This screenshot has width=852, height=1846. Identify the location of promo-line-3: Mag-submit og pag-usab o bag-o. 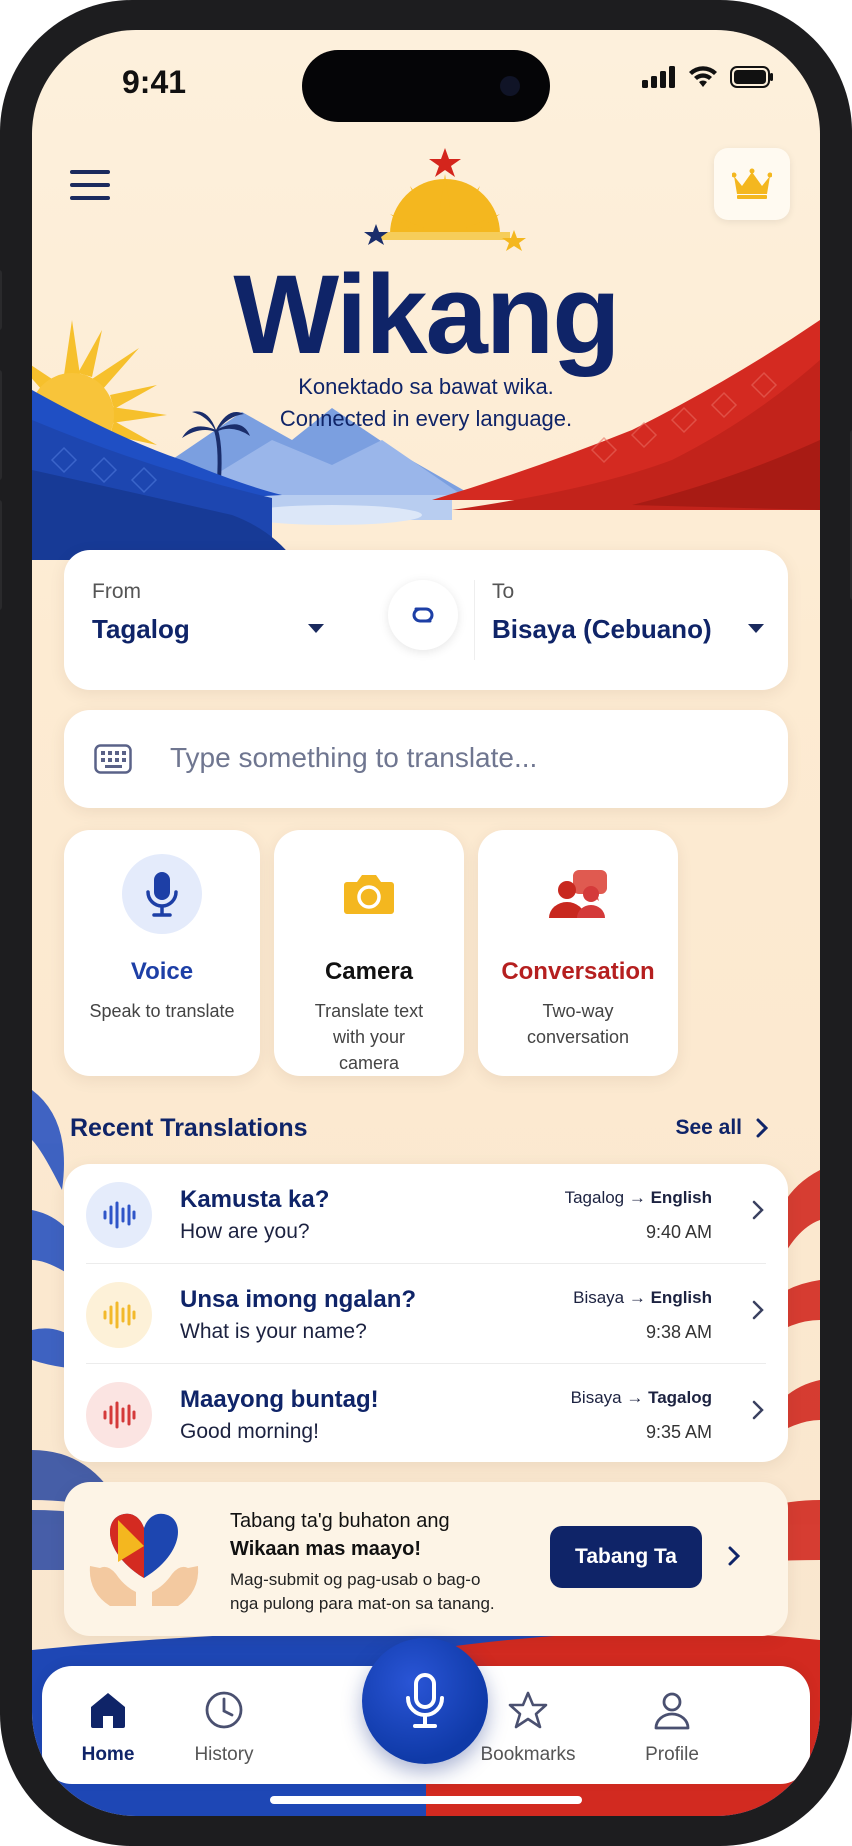
(355, 1579).